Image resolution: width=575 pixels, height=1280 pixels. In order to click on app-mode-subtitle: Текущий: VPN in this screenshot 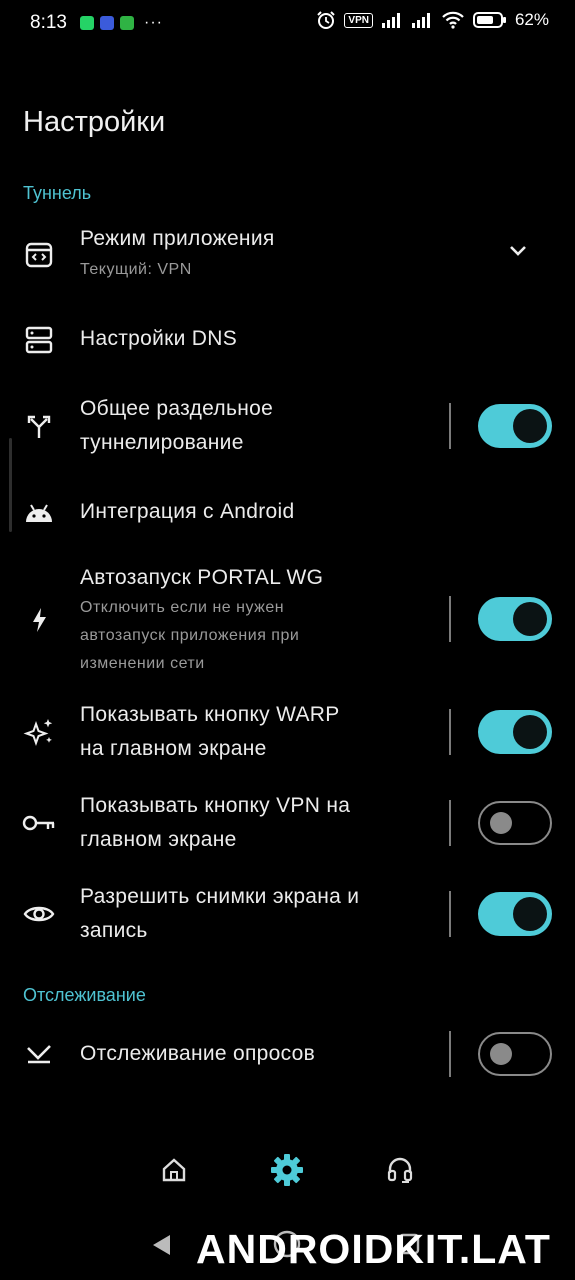, I will do `click(136, 269)`.